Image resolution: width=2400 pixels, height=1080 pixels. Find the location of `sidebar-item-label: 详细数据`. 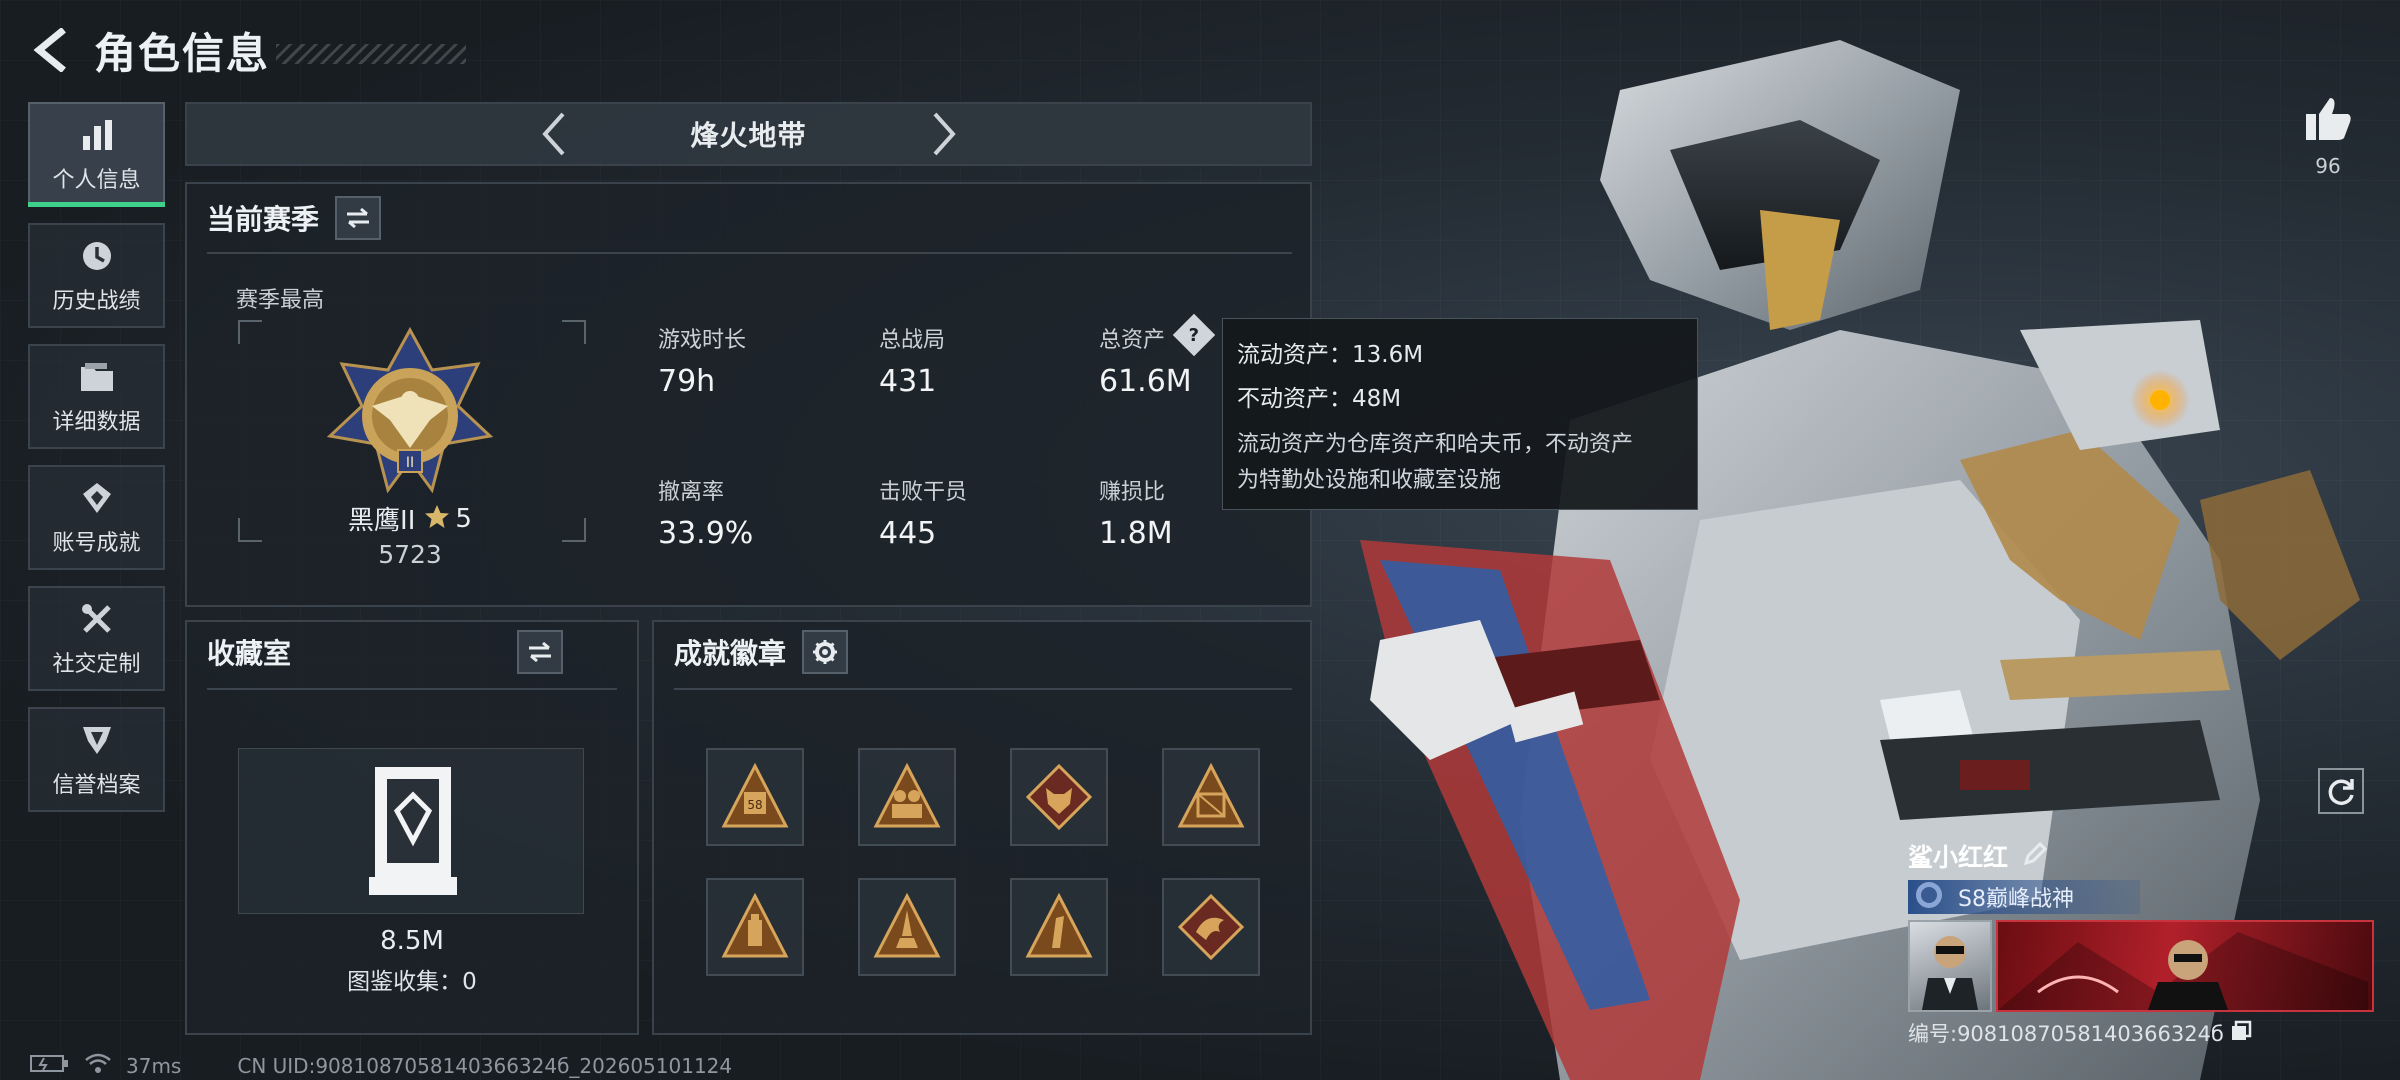

sidebar-item-label: 详细数据 is located at coordinates (96, 422).